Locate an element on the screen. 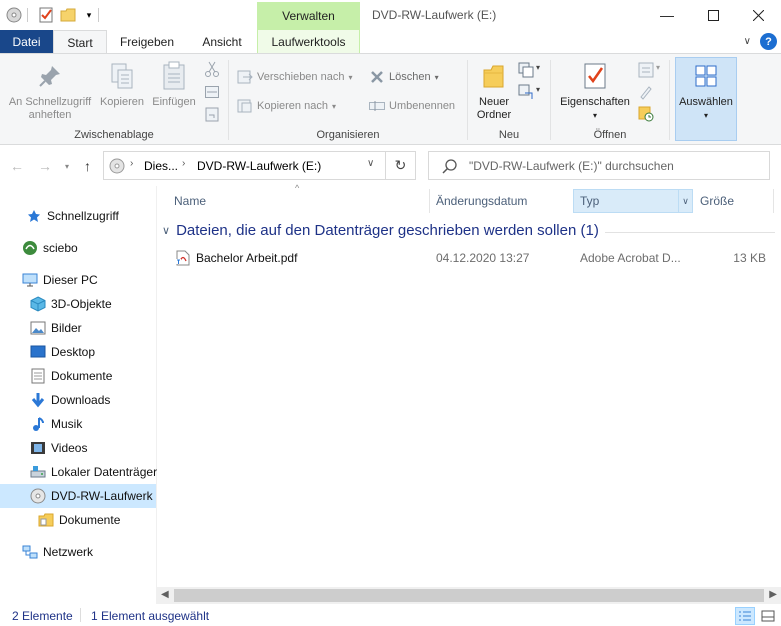 This screenshot has width=781, height=626. recent-locations-chevron-icon: ▾ is located at coordinates (67, 166).